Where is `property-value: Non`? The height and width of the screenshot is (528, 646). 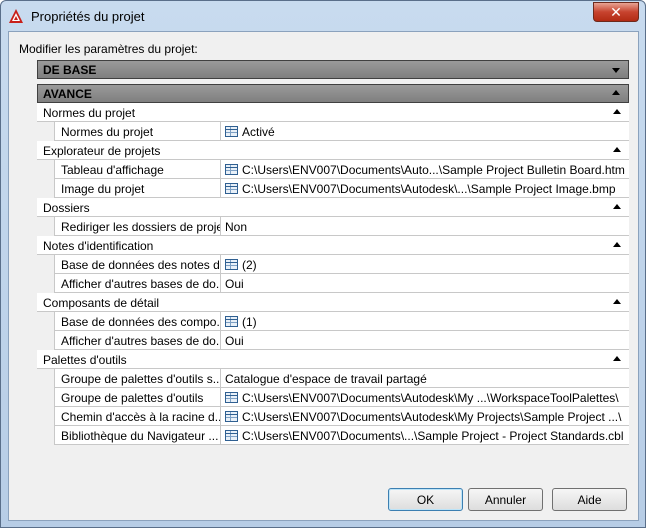 property-value: Non is located at coordinates (425, 226).